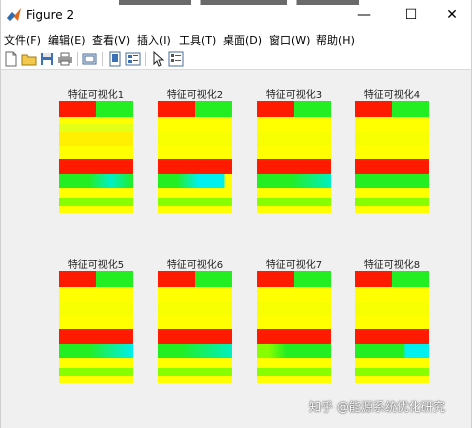 This screenshot has height=428, width=474. Describe the element at coordinates (364, 15) in the screenshot. I see `minimize-button: —` at that location.